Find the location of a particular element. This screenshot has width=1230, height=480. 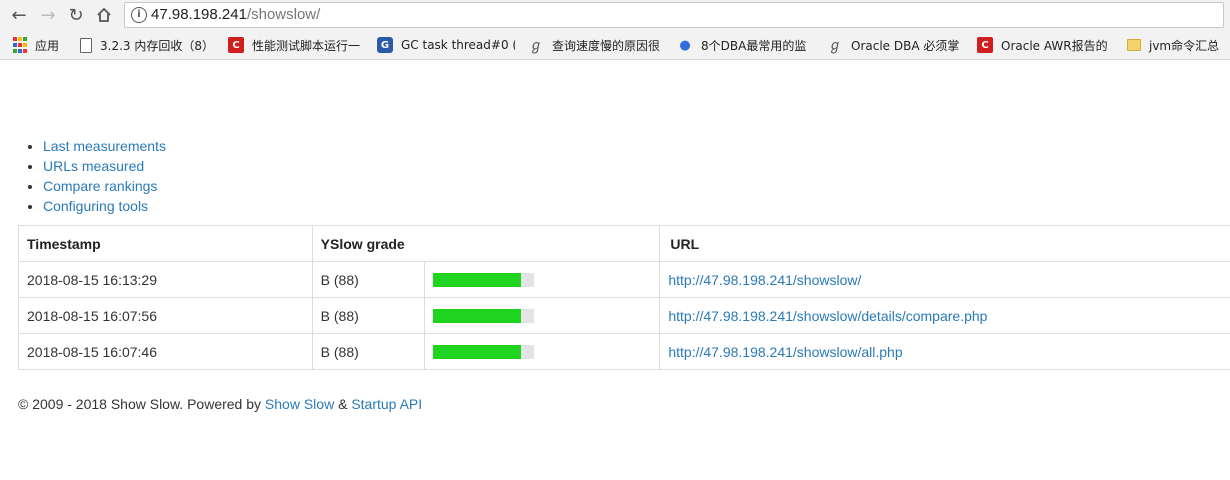

bookmark-label: 应用 is located at coordinates (47, 45).